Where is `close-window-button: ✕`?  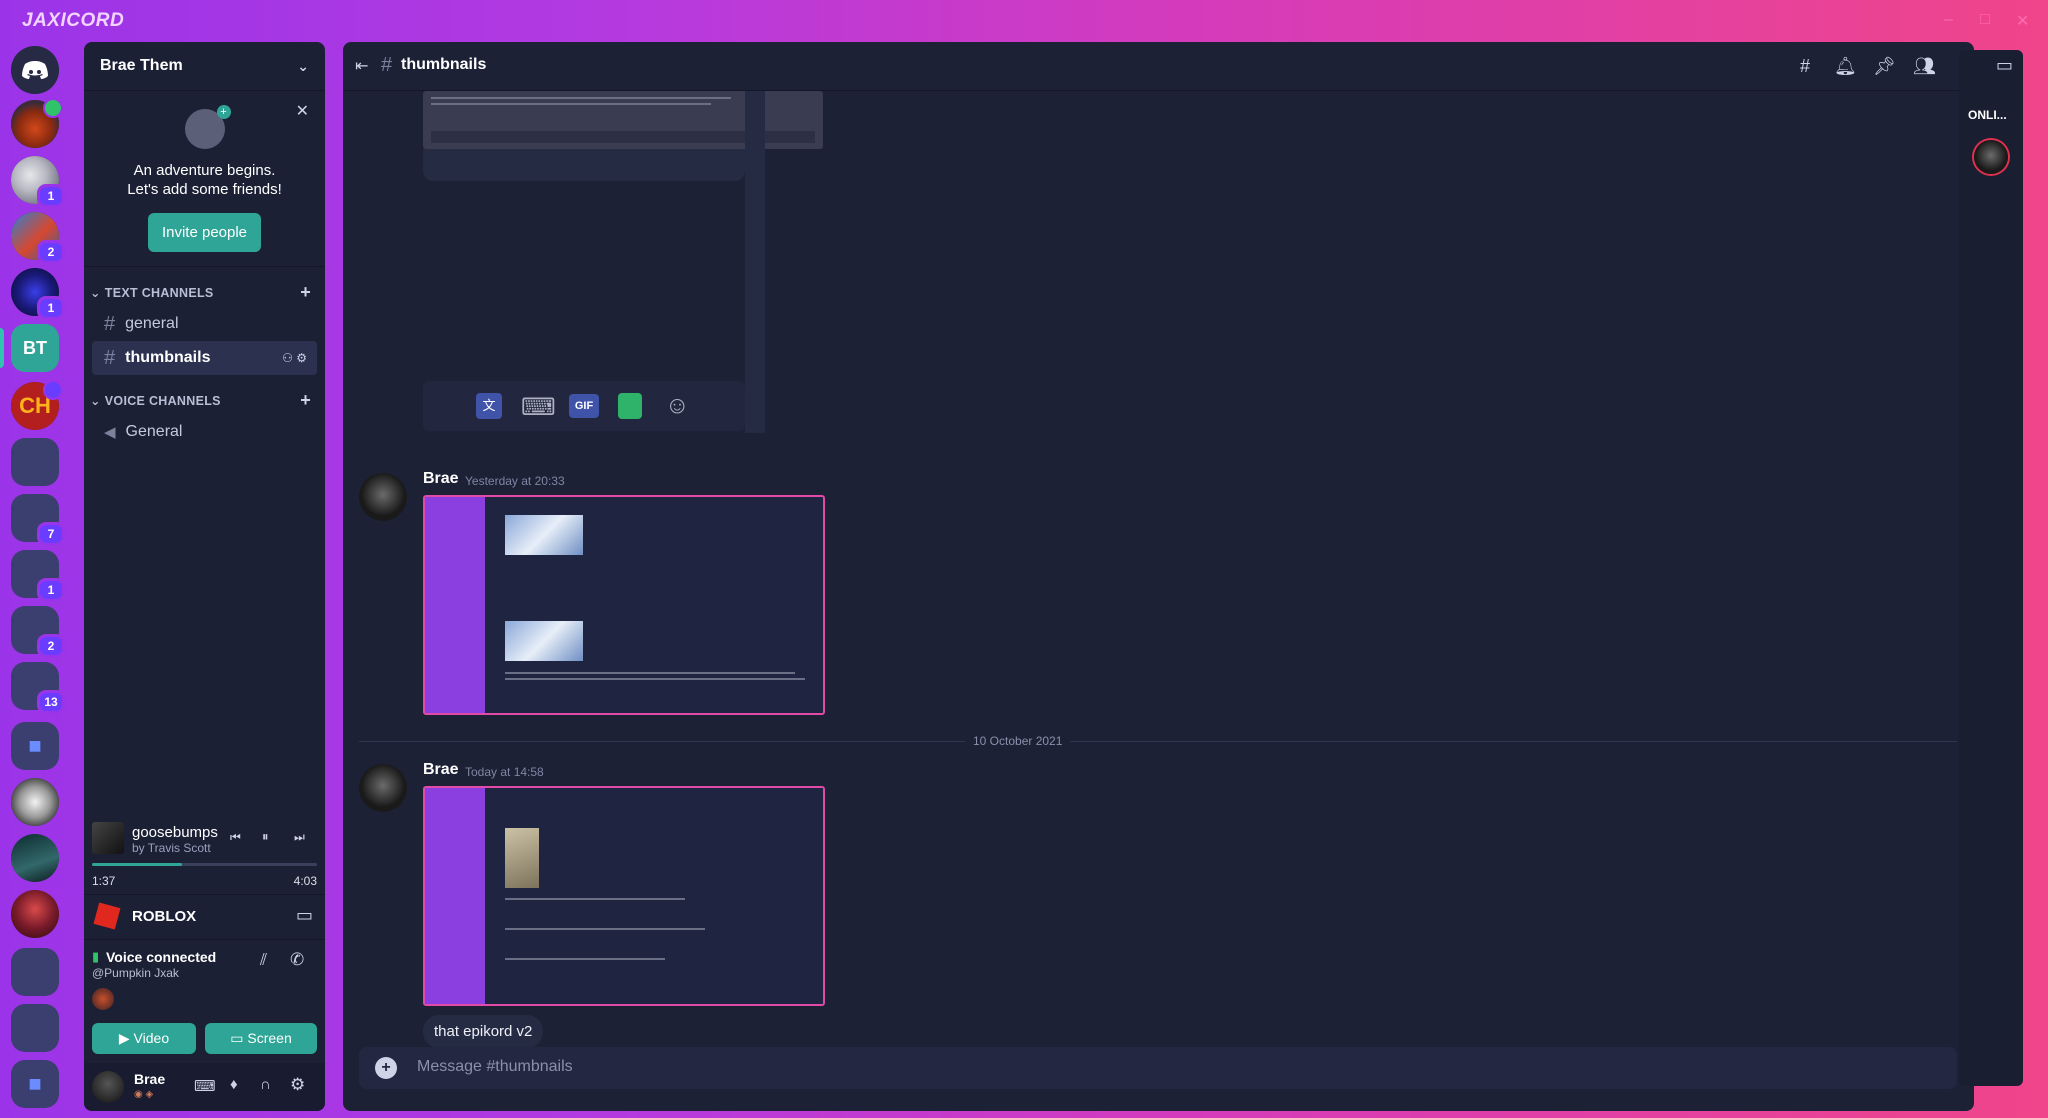 close-window-button: ✕ is located at coordinates (2022, 21).